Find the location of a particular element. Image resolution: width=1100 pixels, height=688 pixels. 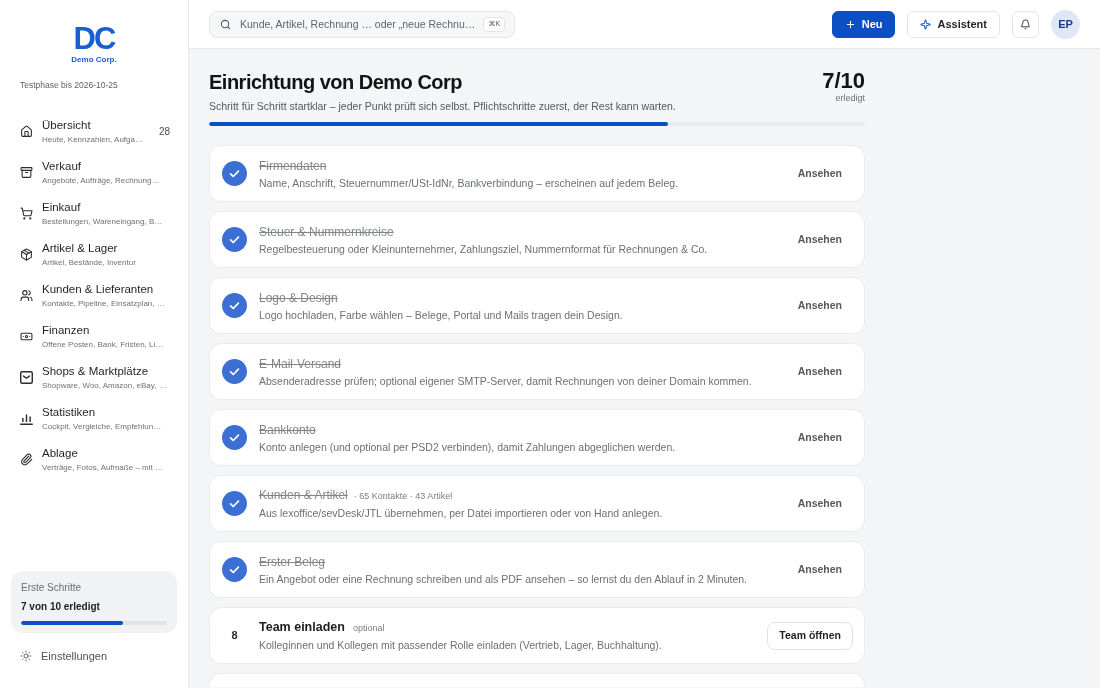

step-title: Kunden & Artikel is located at coordinates (303, 495).